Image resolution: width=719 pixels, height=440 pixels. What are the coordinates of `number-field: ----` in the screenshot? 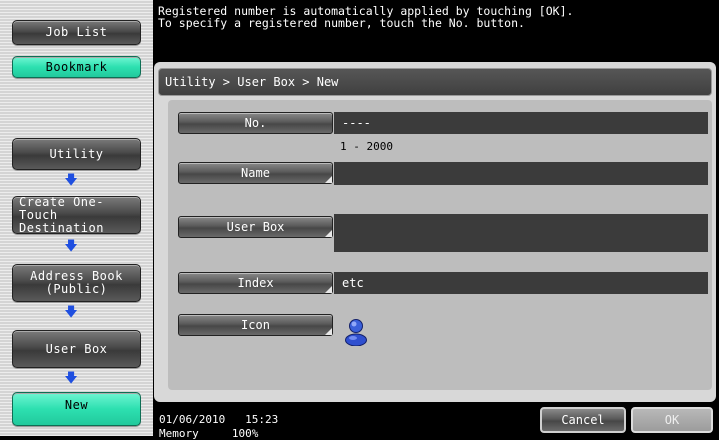 It's located at (521, 123).